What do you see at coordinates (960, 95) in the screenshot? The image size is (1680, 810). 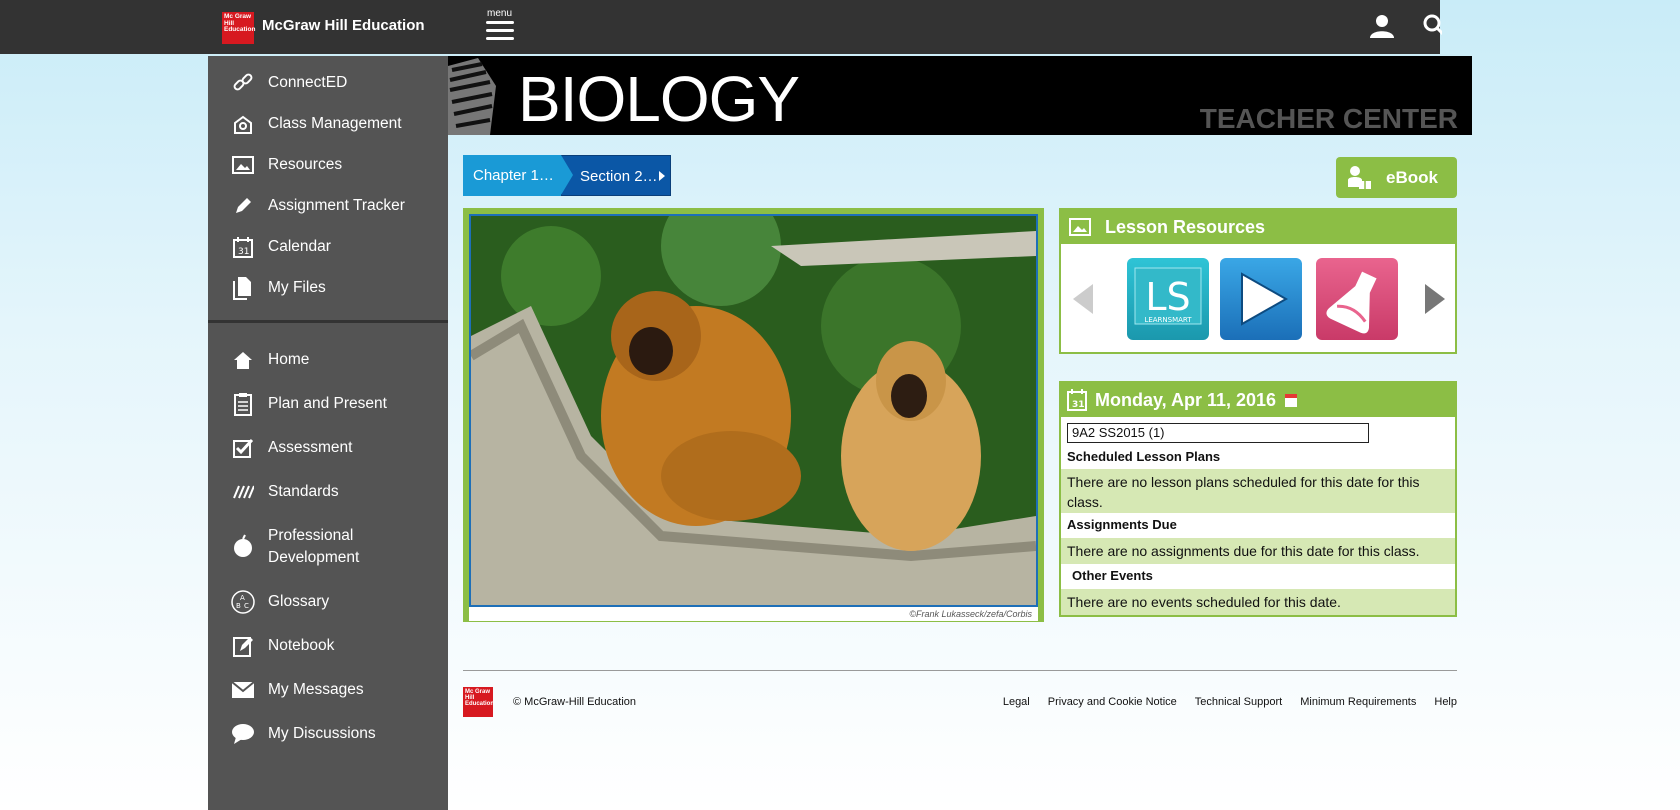 I see `course-banner: BIOLOGY TEACHER CENTER` at bounding box center [960, 95].